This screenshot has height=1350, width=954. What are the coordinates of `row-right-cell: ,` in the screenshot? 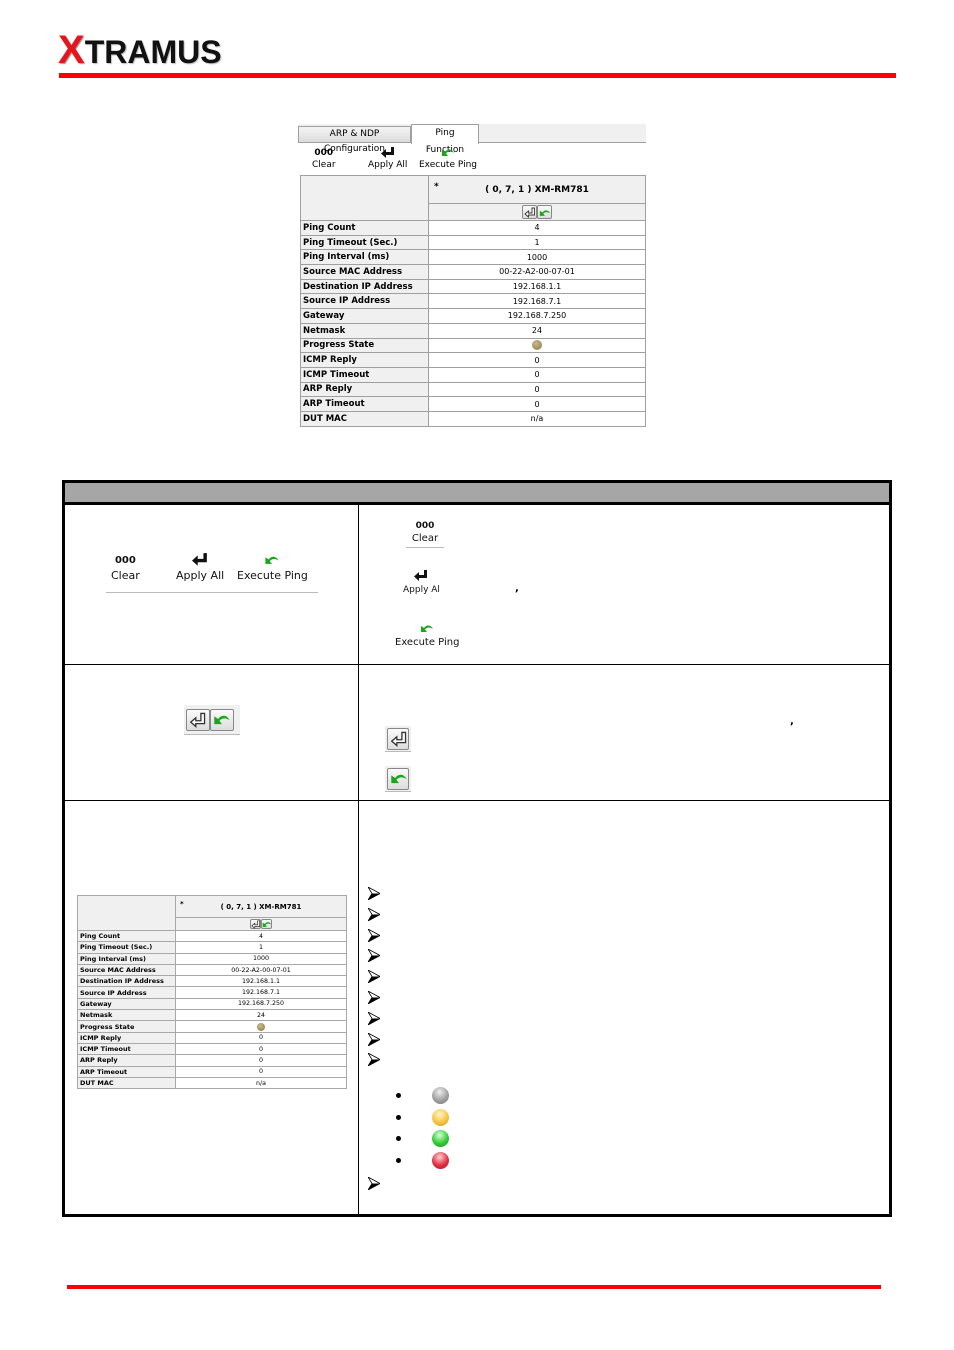 It's located at (624, 732).